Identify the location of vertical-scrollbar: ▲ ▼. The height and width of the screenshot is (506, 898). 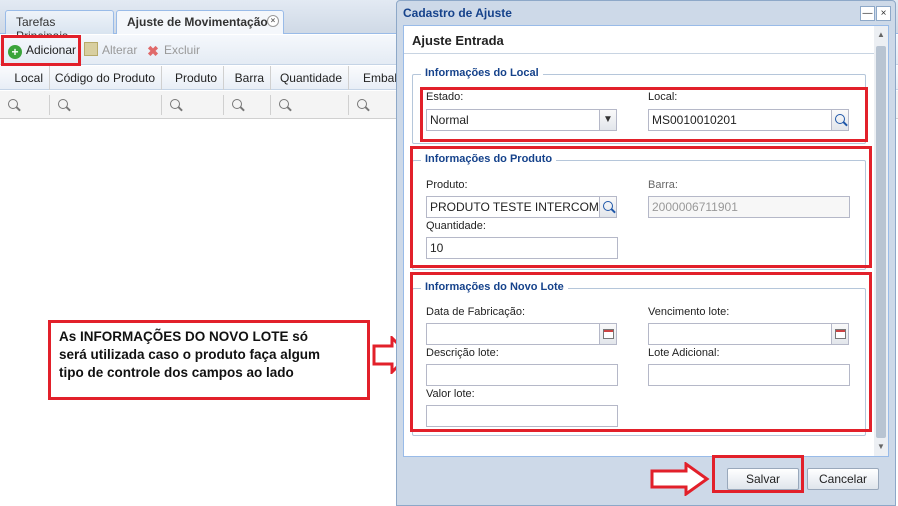
(881, 241).